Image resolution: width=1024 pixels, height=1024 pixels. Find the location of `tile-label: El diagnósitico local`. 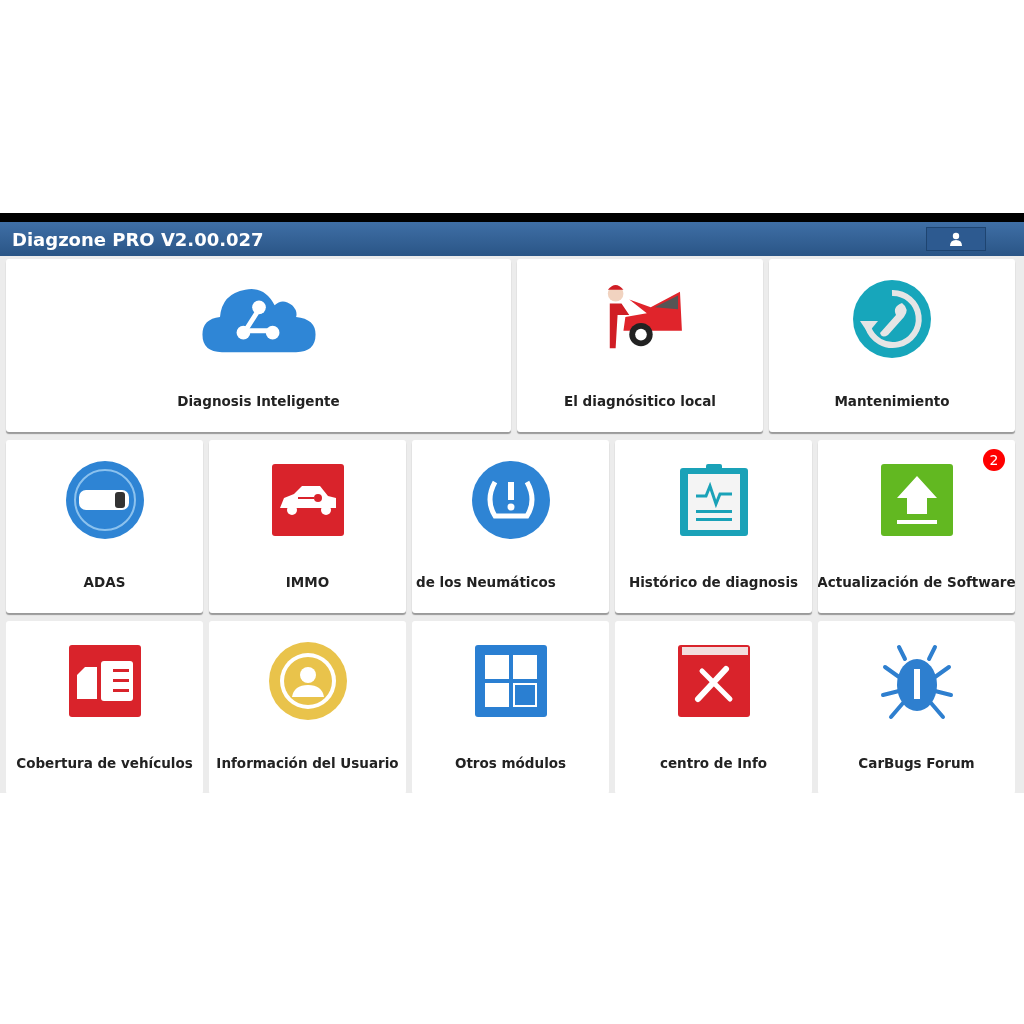

tile-label: El diagnósitico local is located at coordinates (640, 401).